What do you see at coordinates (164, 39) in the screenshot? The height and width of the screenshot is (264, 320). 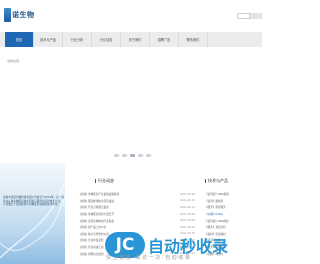 I see `nav-item-jobs: 招聘广告` at bounding box center [164, 39].